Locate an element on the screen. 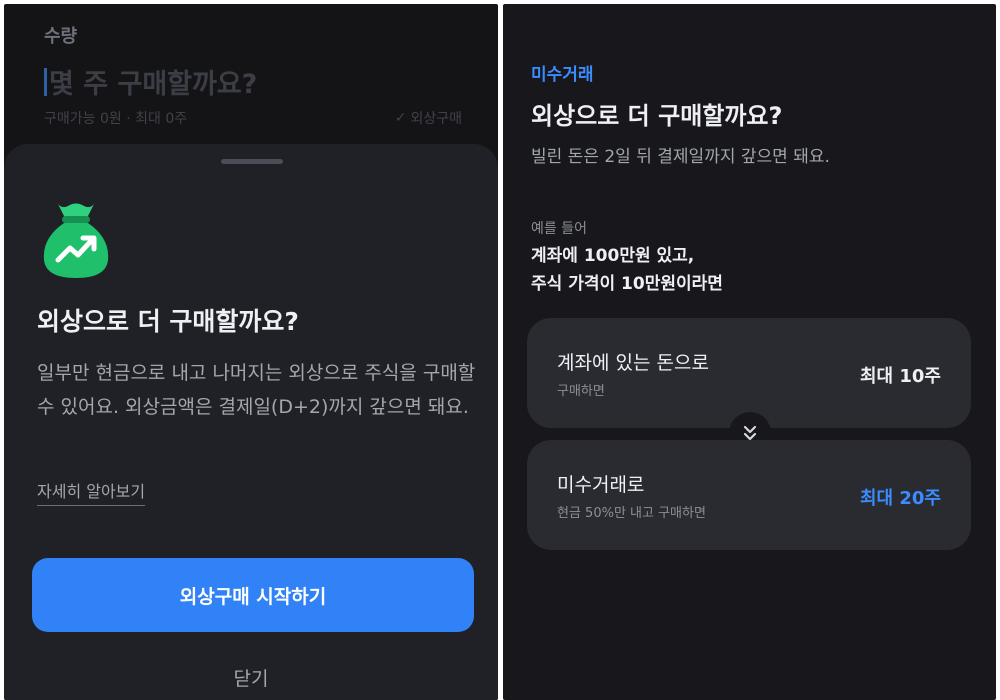 This screenshot has width=1000, height=700. card-value: 최대 20주 is located at coordinates (900, 498).